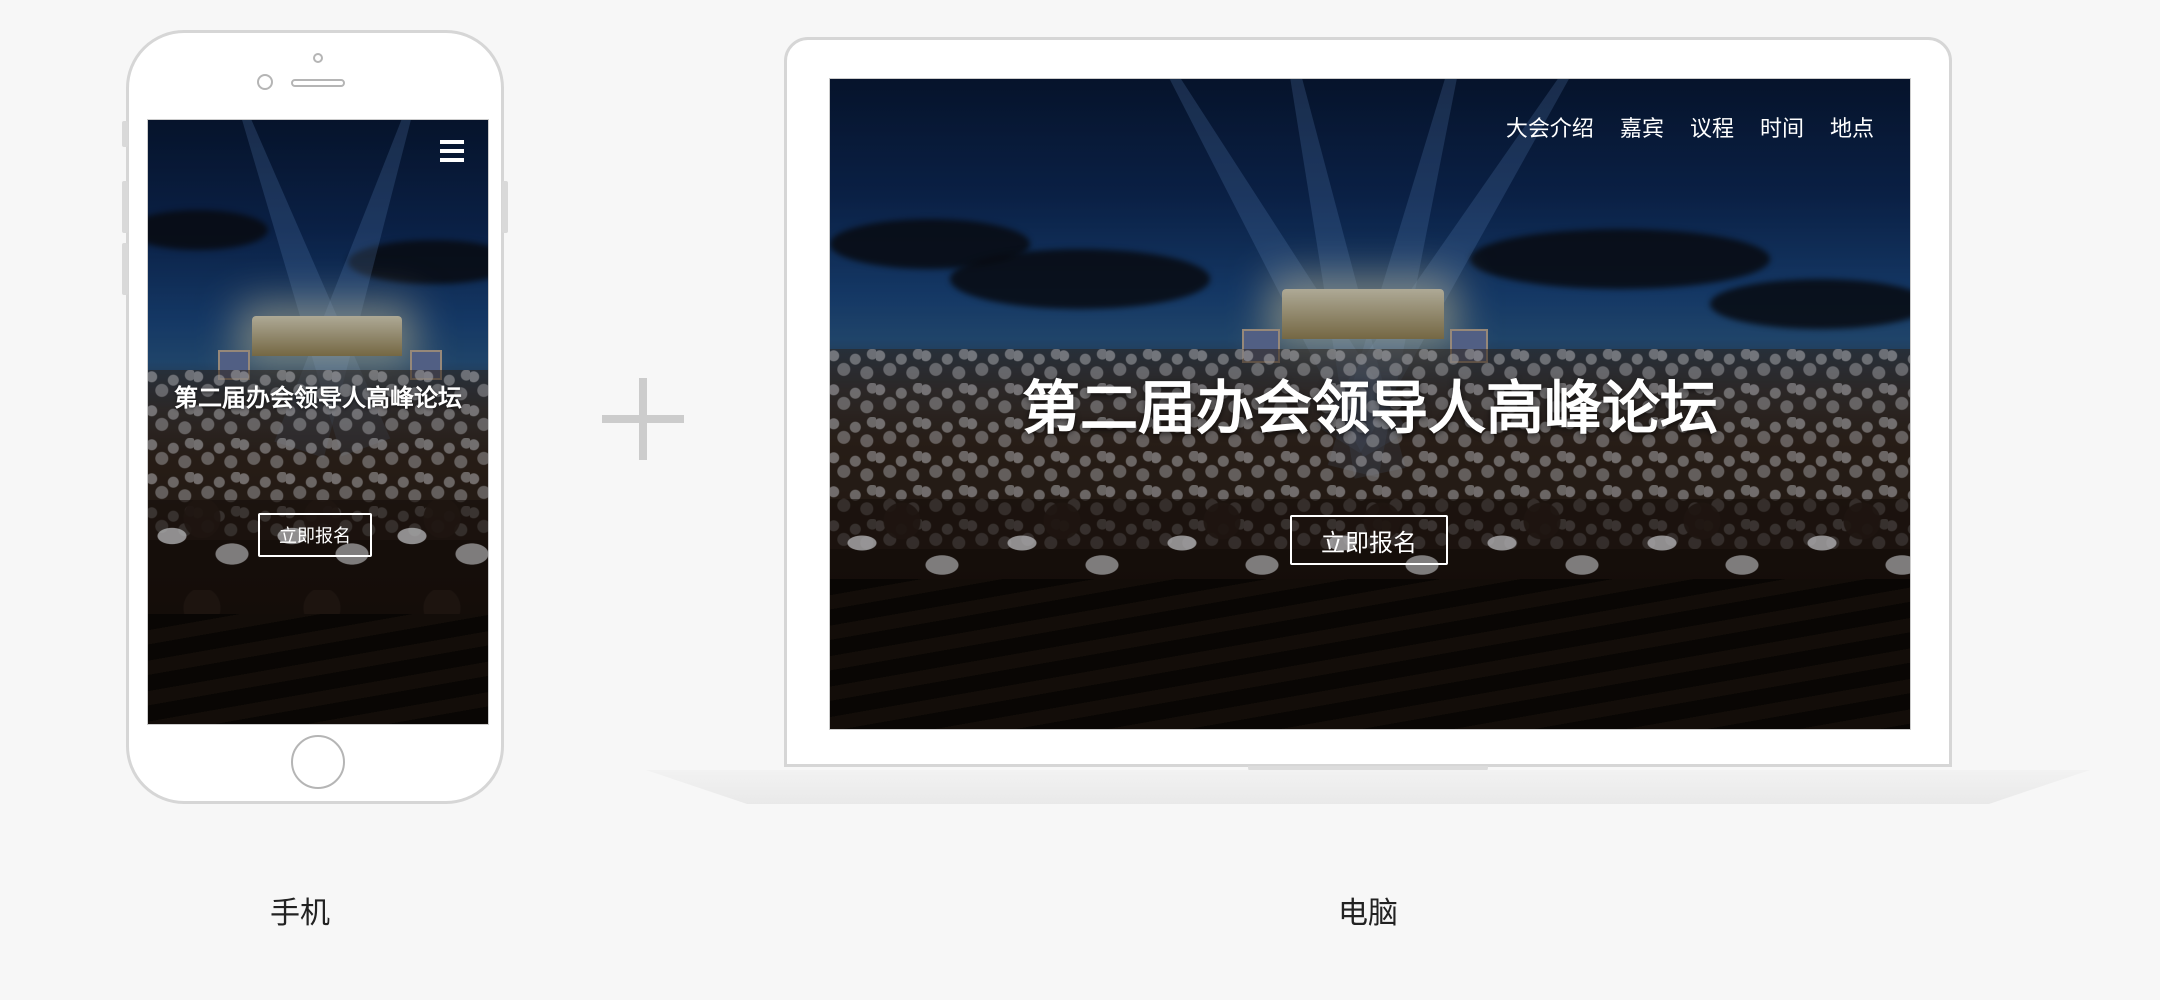 The image size is (2160, 1000). I want to click on phone-camera, so click(265, 82).